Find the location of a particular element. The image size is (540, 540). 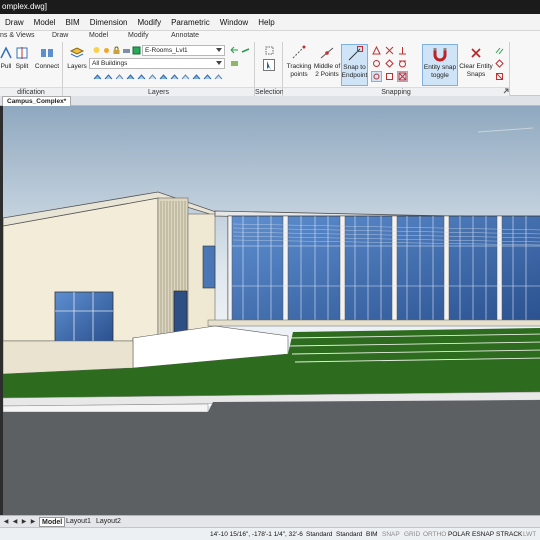

menu-draw: Draw is located at coordinates (14, 22).